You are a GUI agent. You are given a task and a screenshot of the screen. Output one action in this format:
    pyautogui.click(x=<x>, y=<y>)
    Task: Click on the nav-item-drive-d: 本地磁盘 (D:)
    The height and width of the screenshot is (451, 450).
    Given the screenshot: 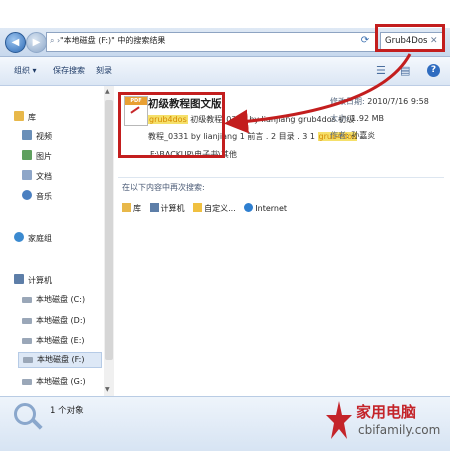 What is the action you would take?
    pyautogui.click(x=54, y=321)
    